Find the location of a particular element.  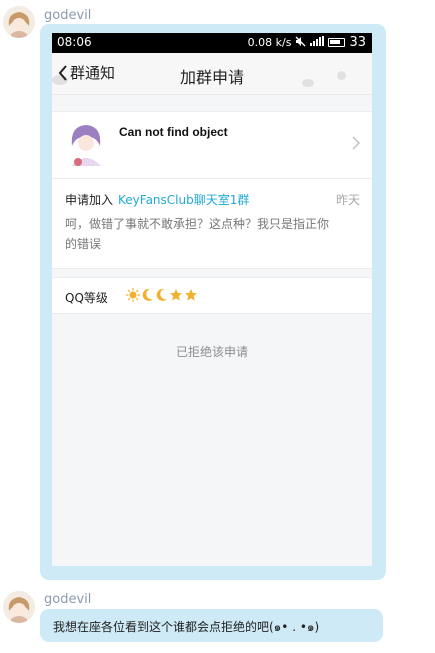

qq-level-row: QQ等级 is located at coordinates (212, 295).